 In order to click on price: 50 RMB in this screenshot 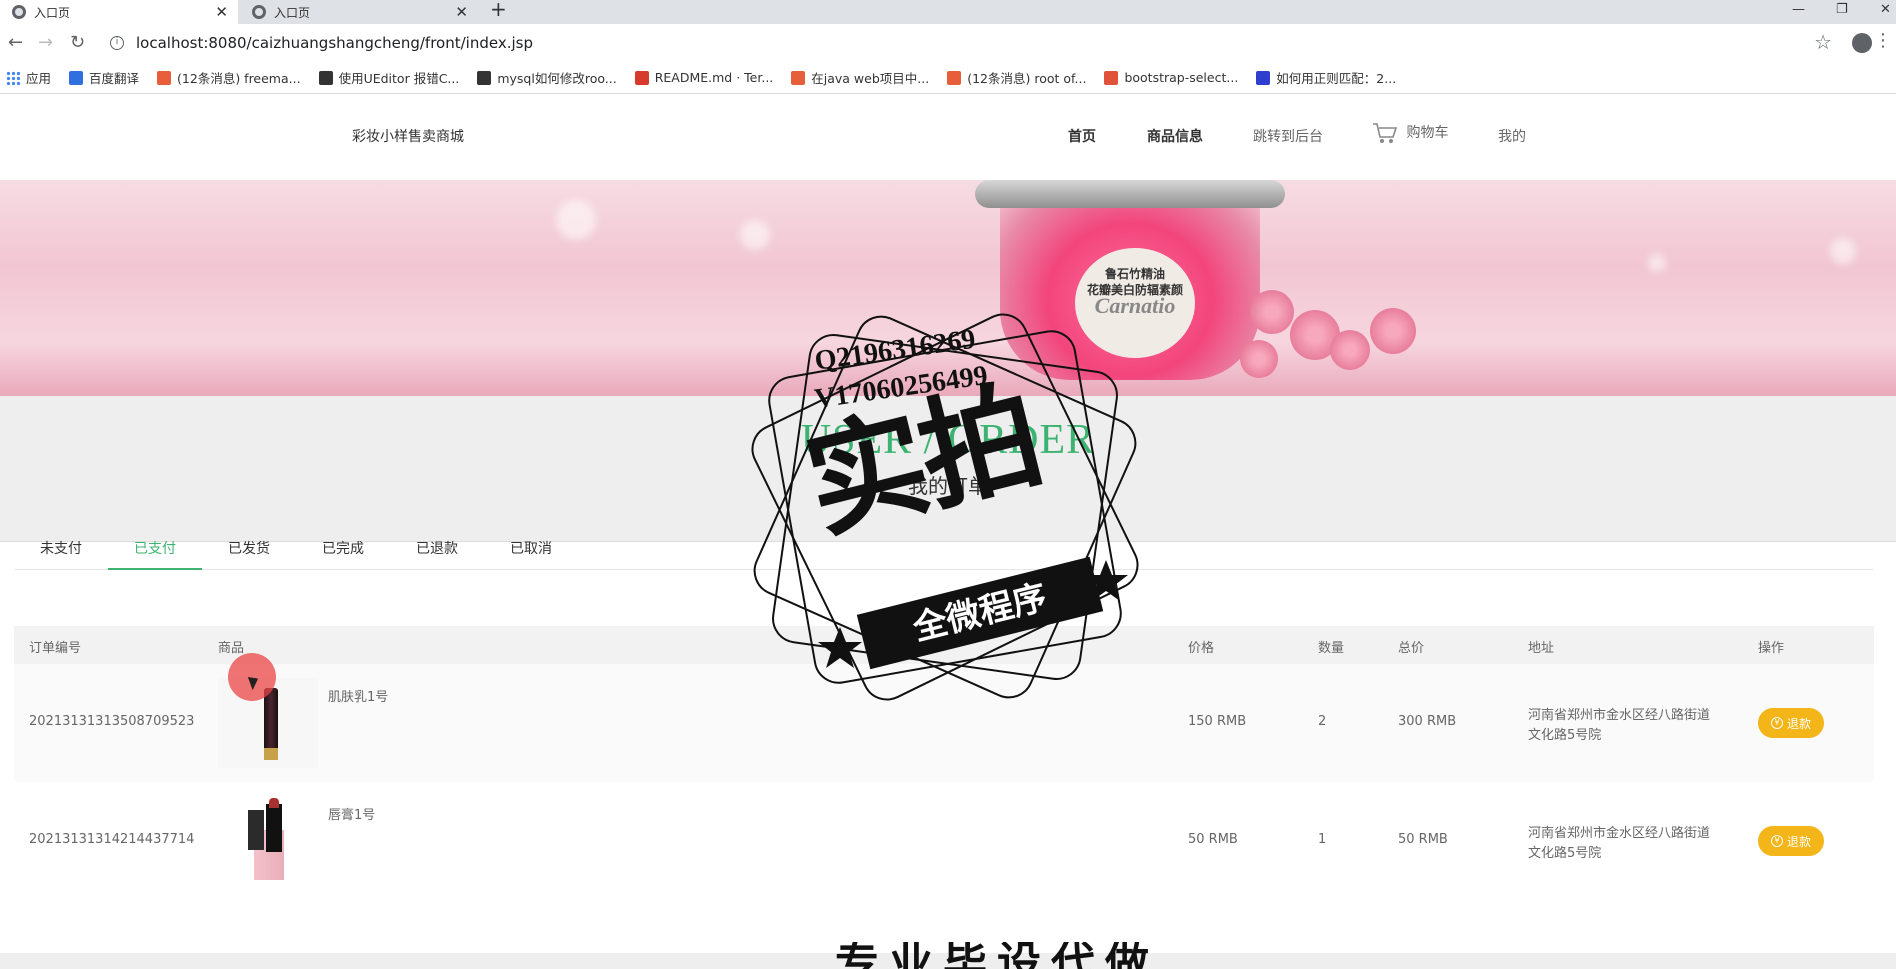, I will do `click(1213, 839)`.